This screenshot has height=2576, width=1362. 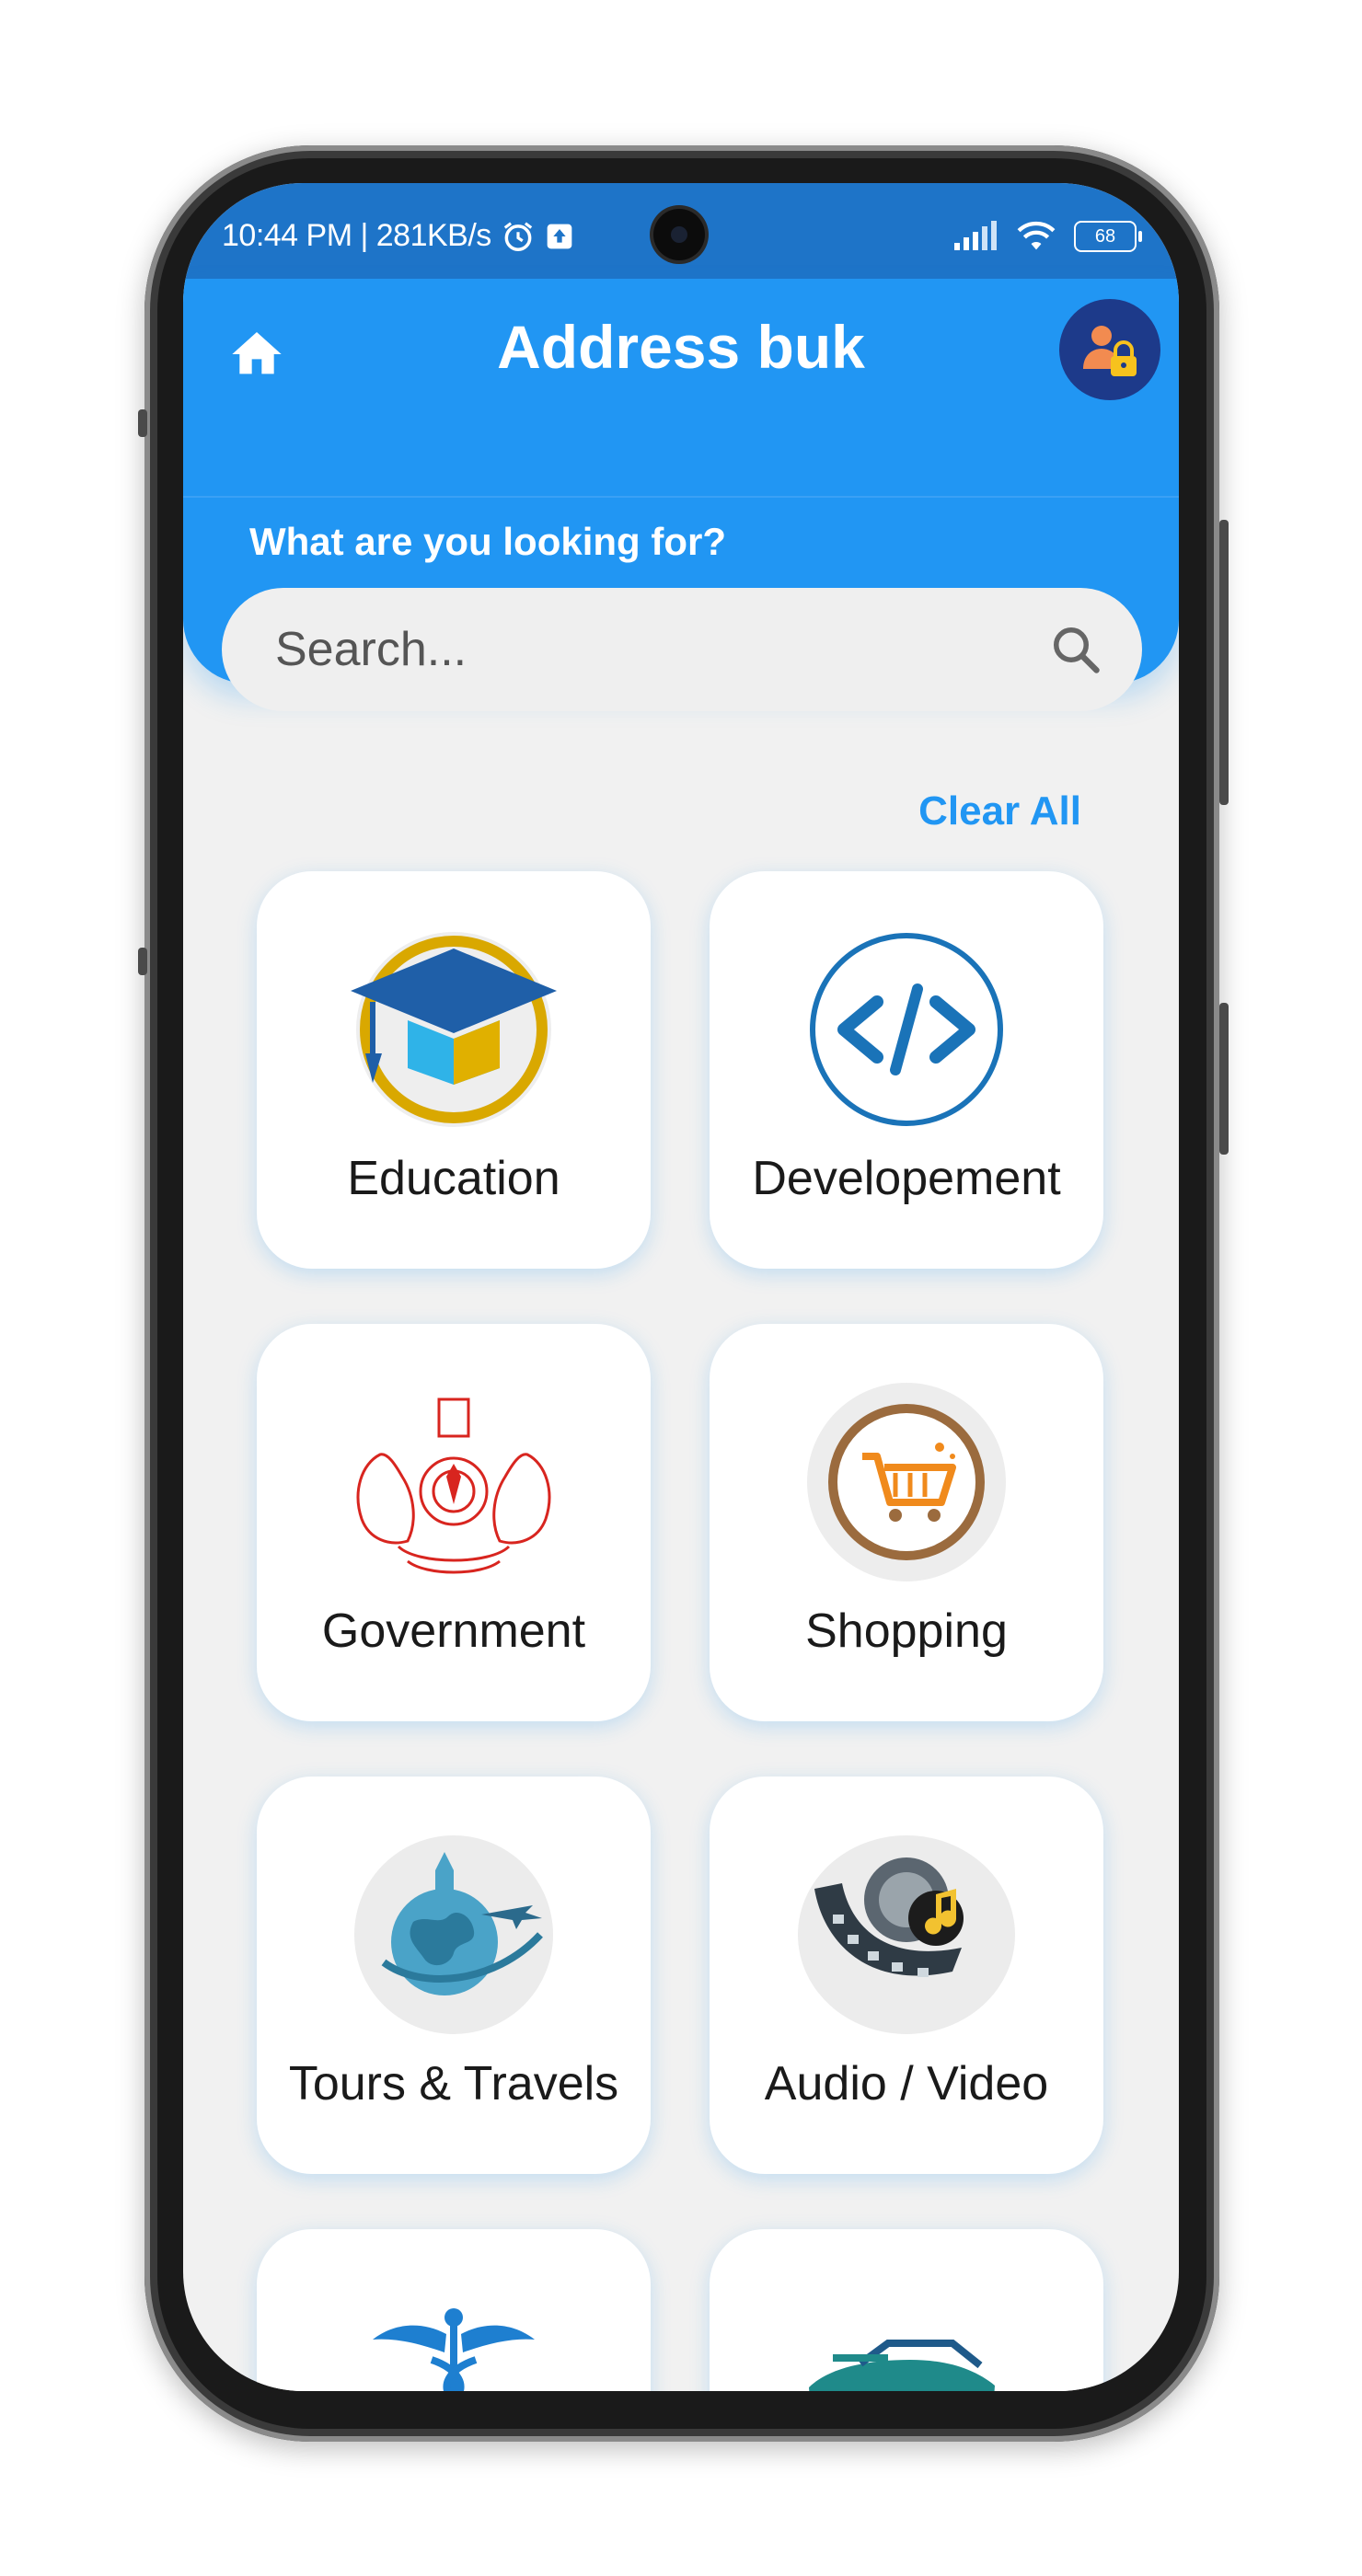 What do you see at coordinates (454, 1631) in the screenshot?
I see `category-label: Government` at bounding box center [454, 1631].